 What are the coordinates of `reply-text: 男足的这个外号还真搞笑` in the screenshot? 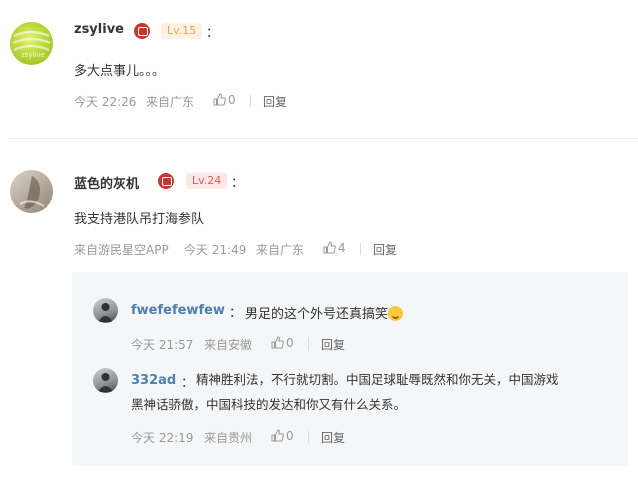 It's located at (324, 312).